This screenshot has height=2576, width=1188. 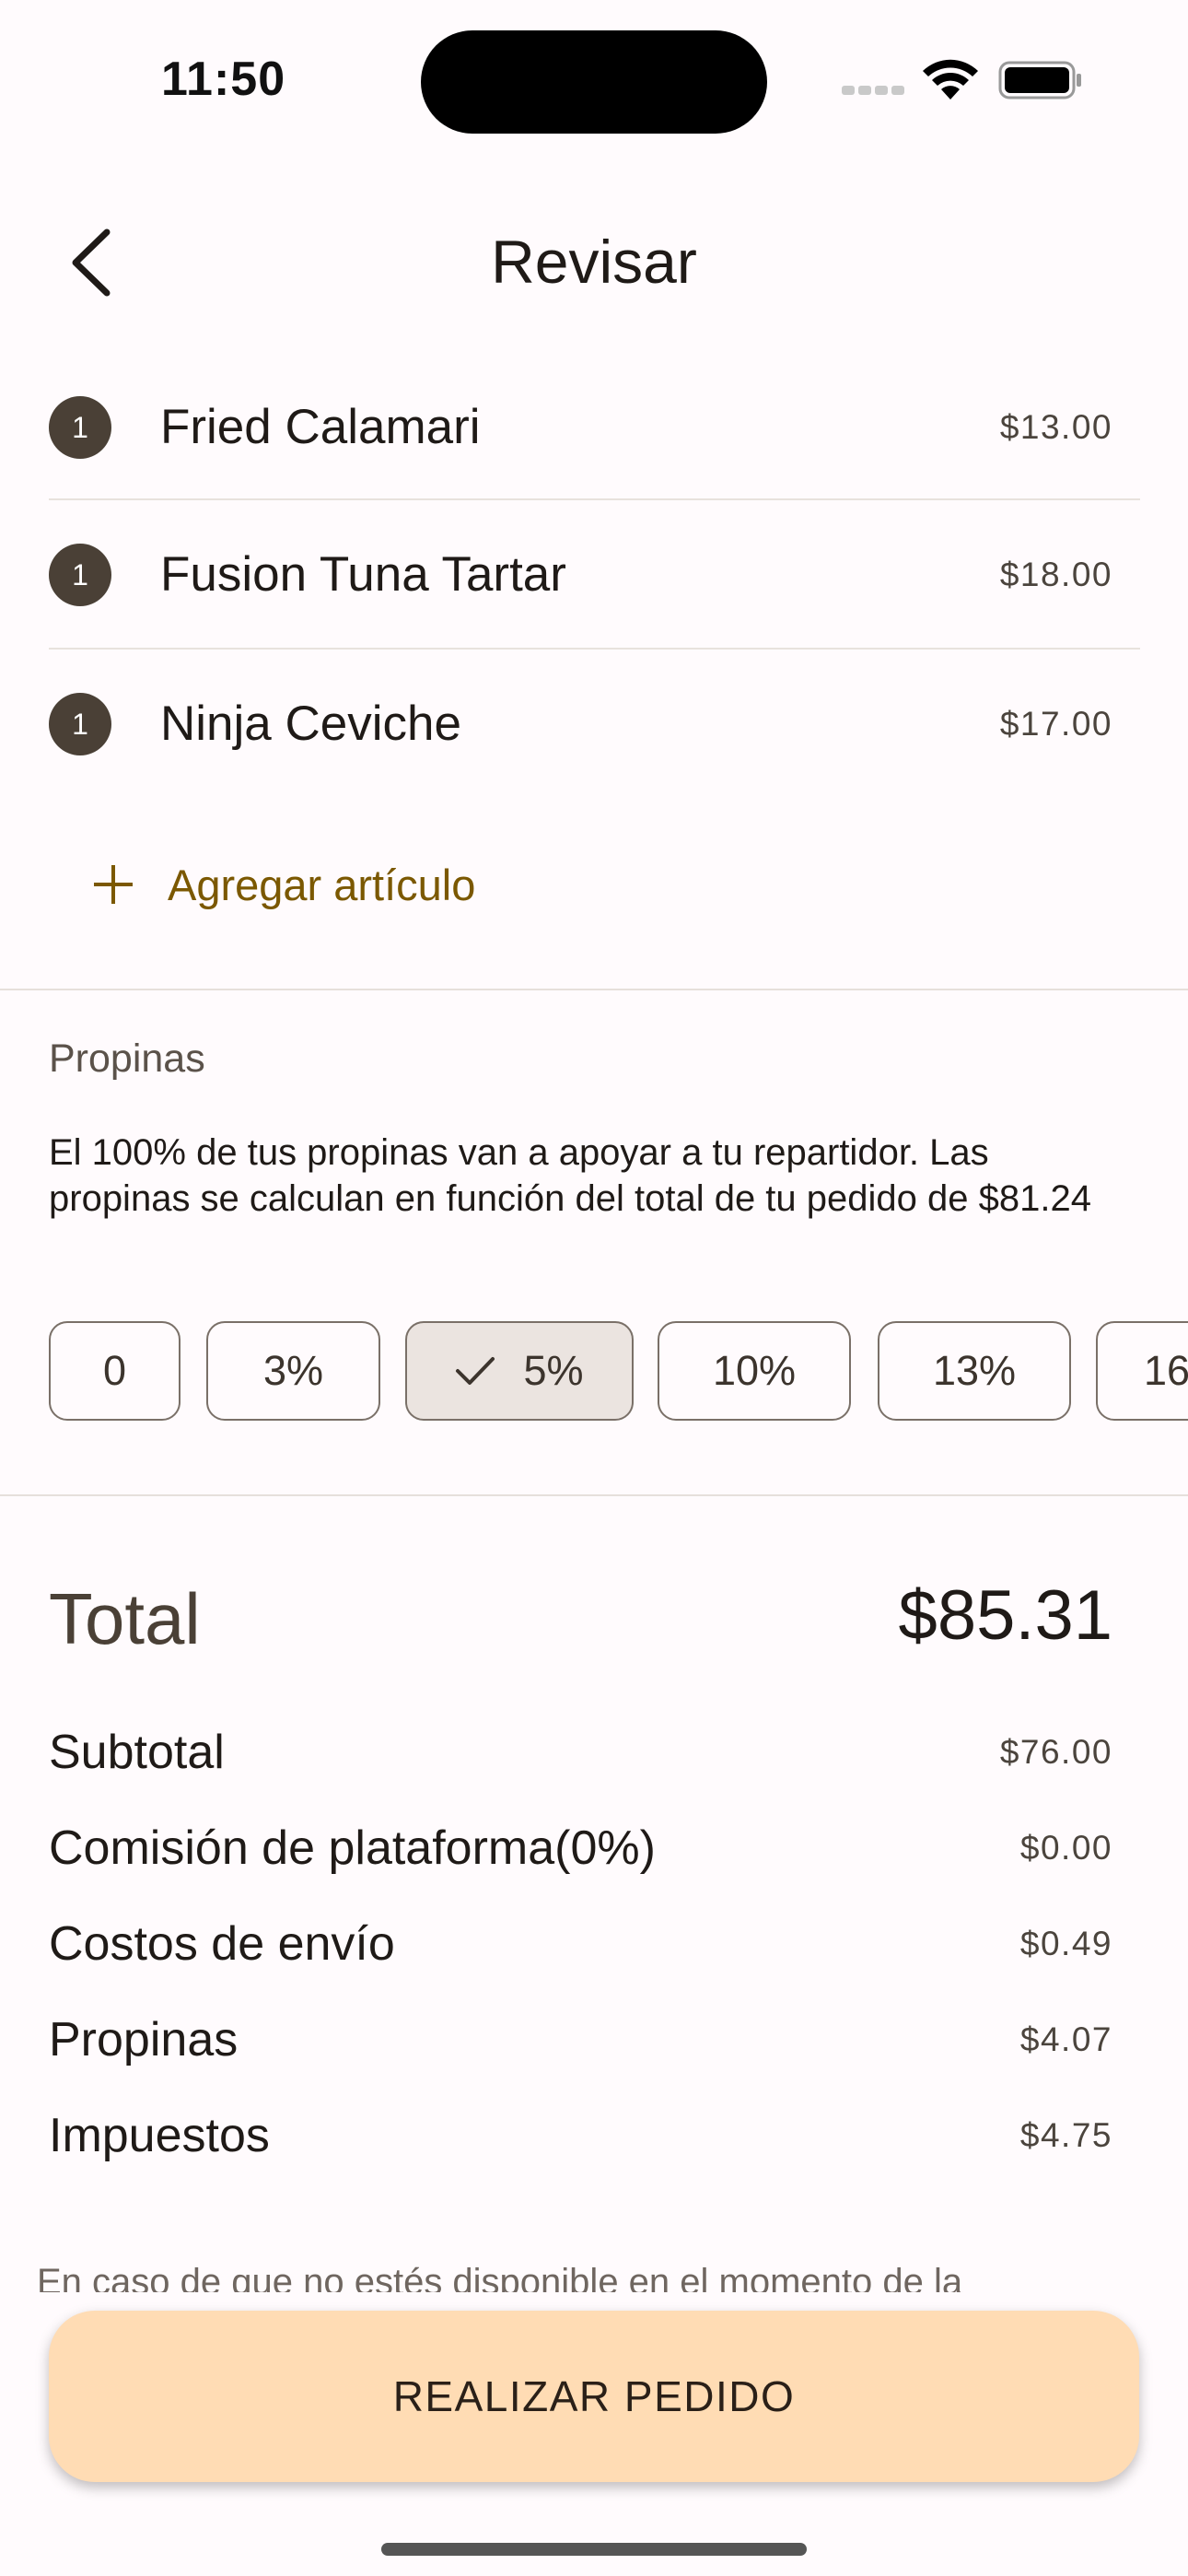 I want to click on summary-row-label: Costos de envío, so click(x=222, y=1944).